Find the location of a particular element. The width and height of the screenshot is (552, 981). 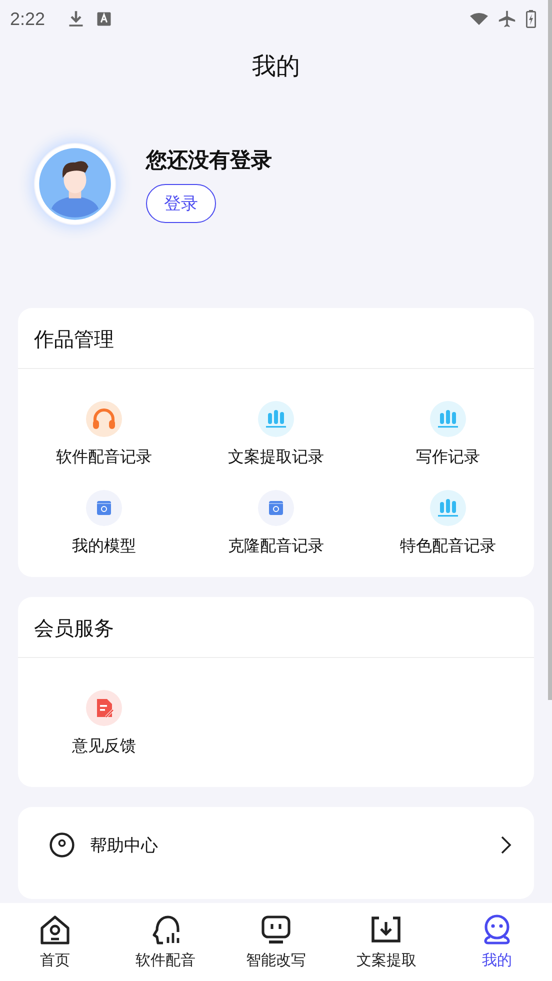

help-circle-icon is located at coordinates (62, 845).